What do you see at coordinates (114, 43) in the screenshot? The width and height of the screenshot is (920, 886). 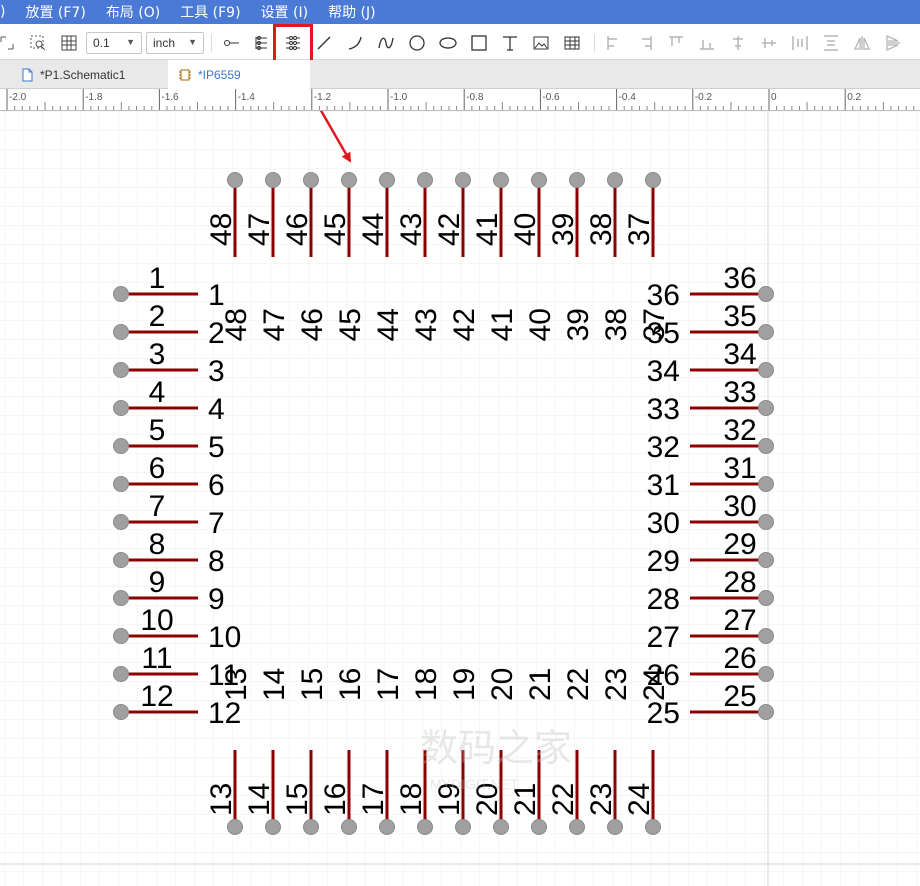 I see `grid-size-select: 0.1 ▼` at bounding box center [114, 43].